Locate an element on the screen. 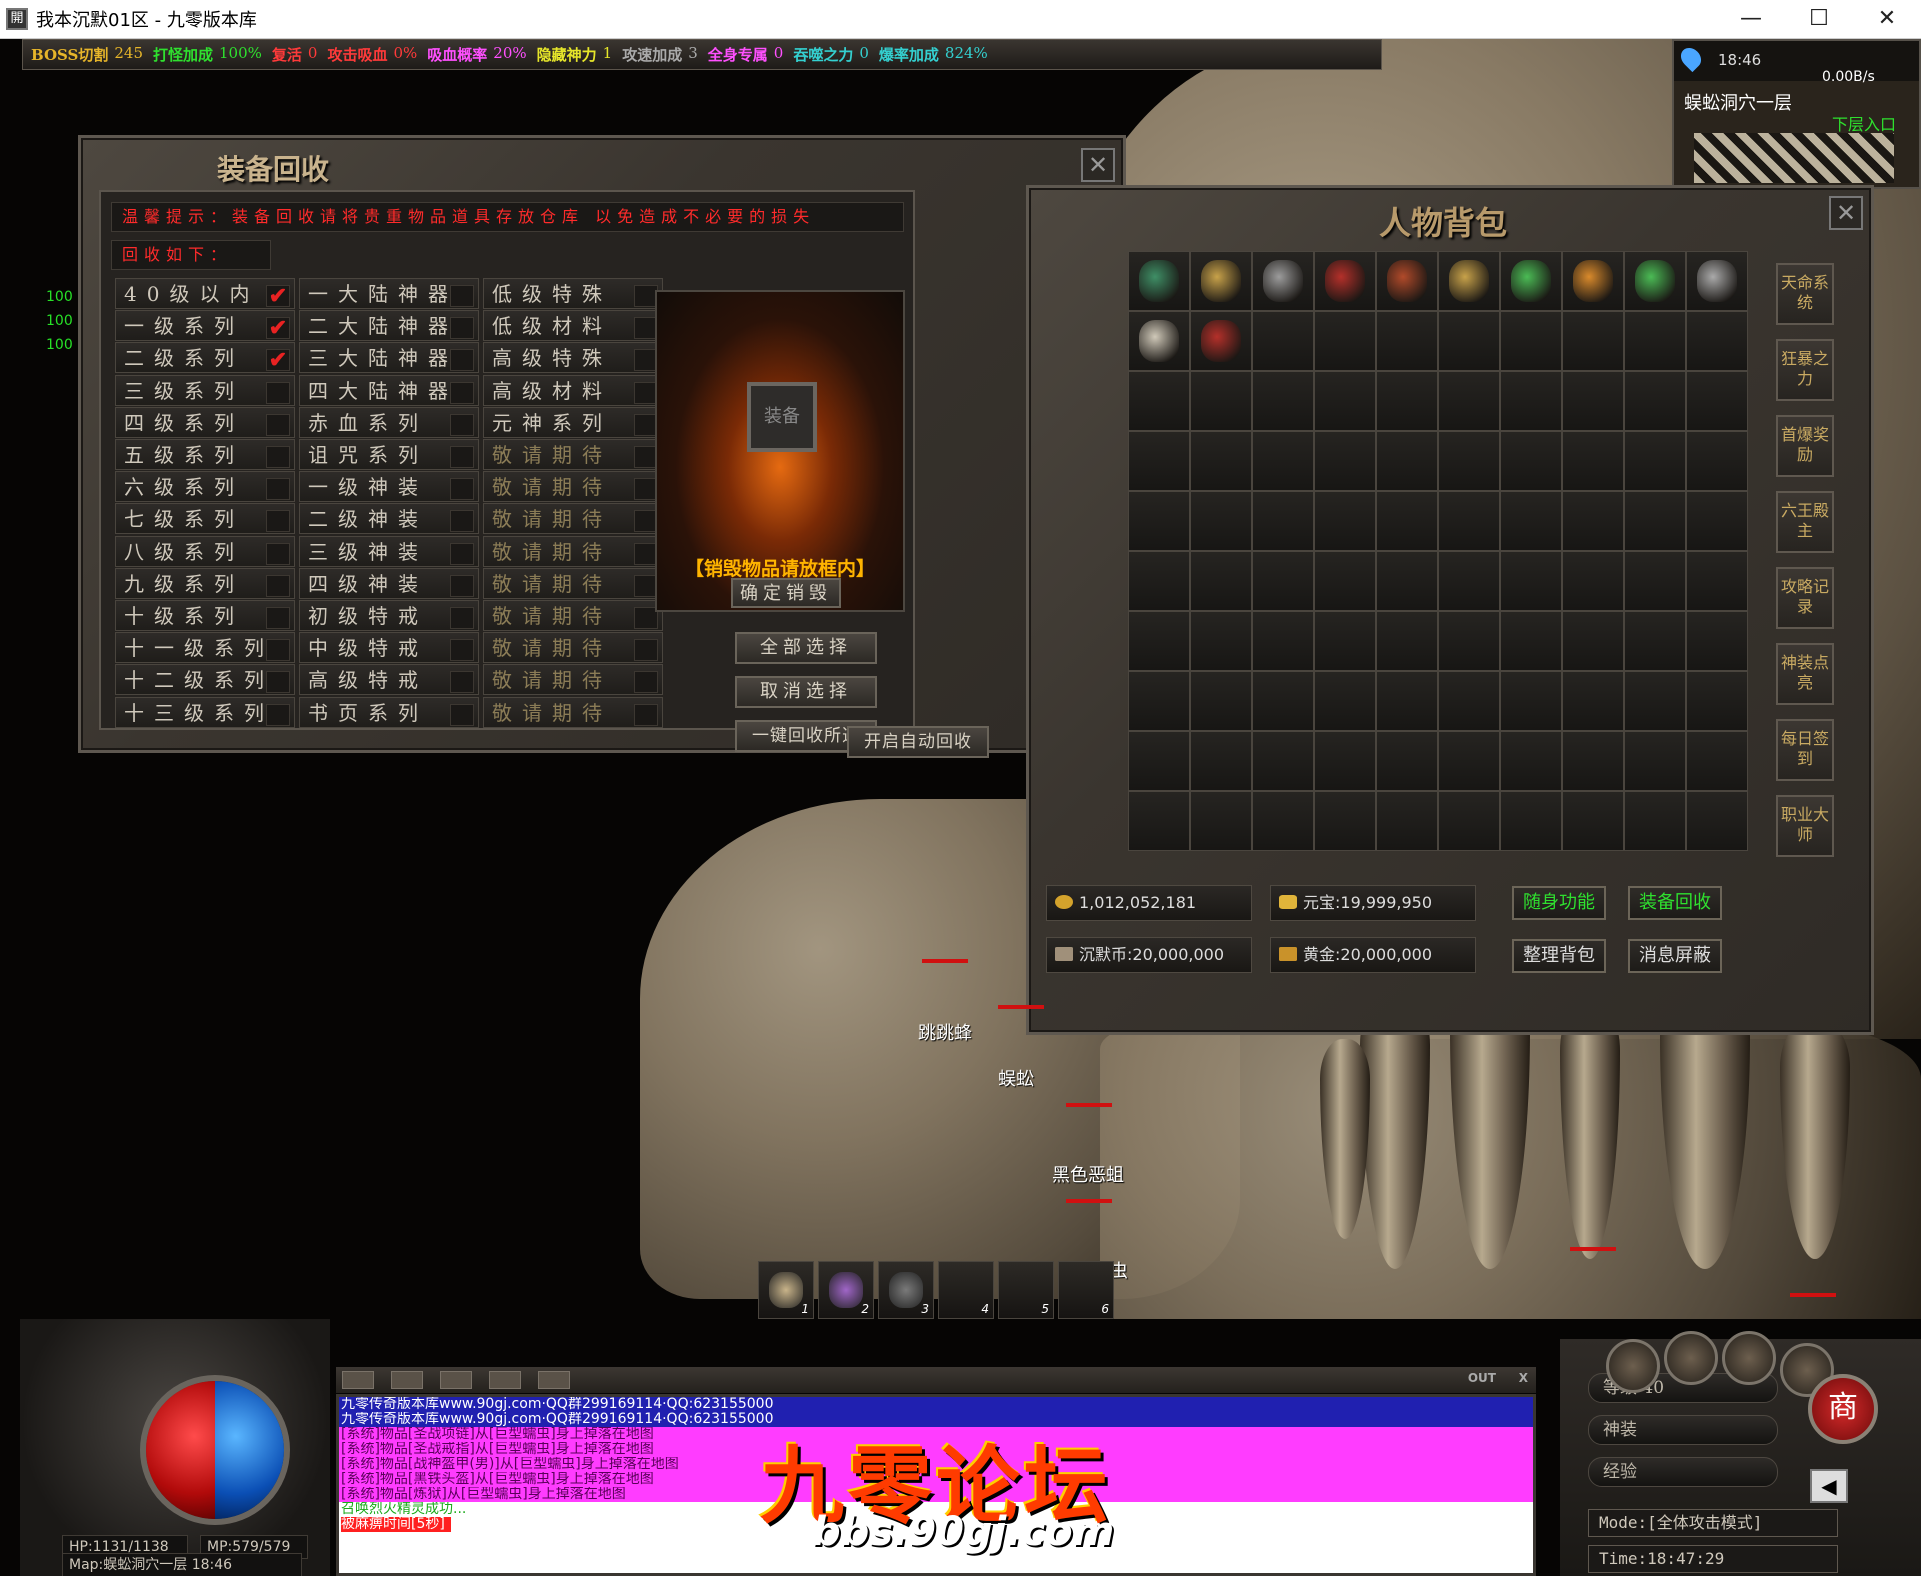 This screenshot has height=1576, width=1921. recycle-option: 初级特戒 is located at coordinates (389, 615).